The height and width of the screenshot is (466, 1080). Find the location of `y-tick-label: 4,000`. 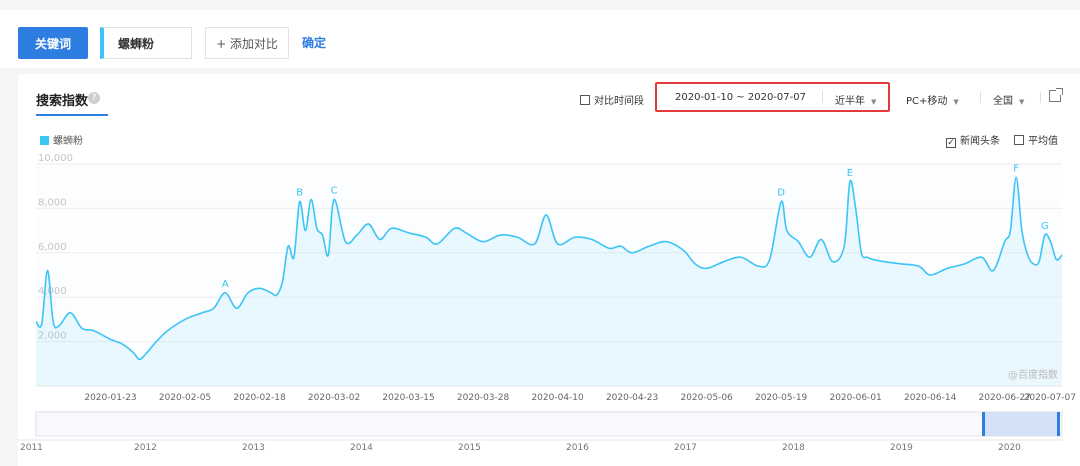

y-tick-label: 4,000 is located at coordinates (52, 291).